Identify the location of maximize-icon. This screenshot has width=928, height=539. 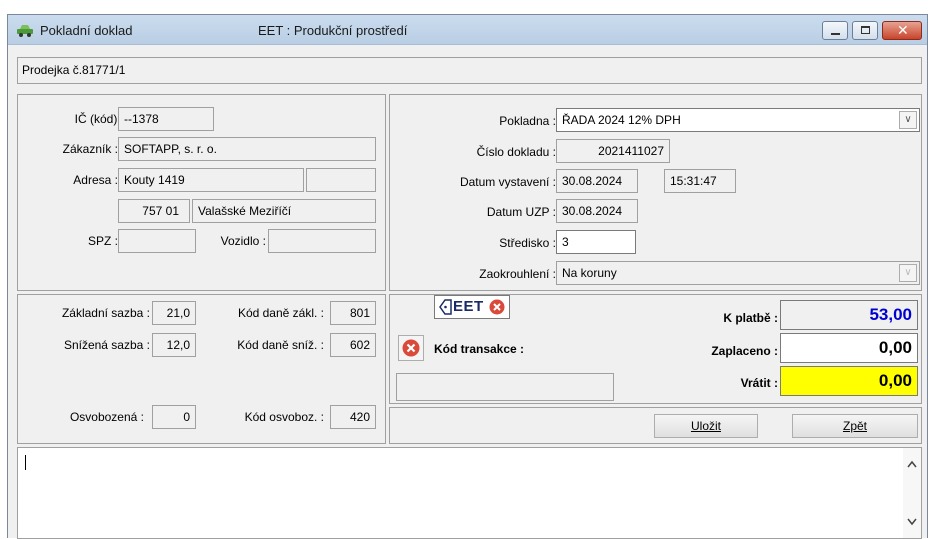
(865, 30).